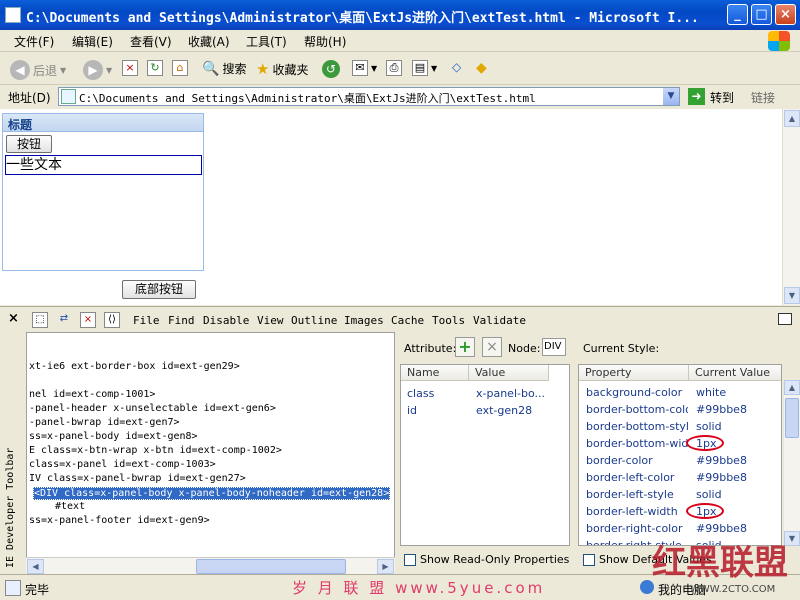 The height and width of the screenshot is (600, 800). I want to click on devbar-menu-cache: Cache, so click(407, 320).